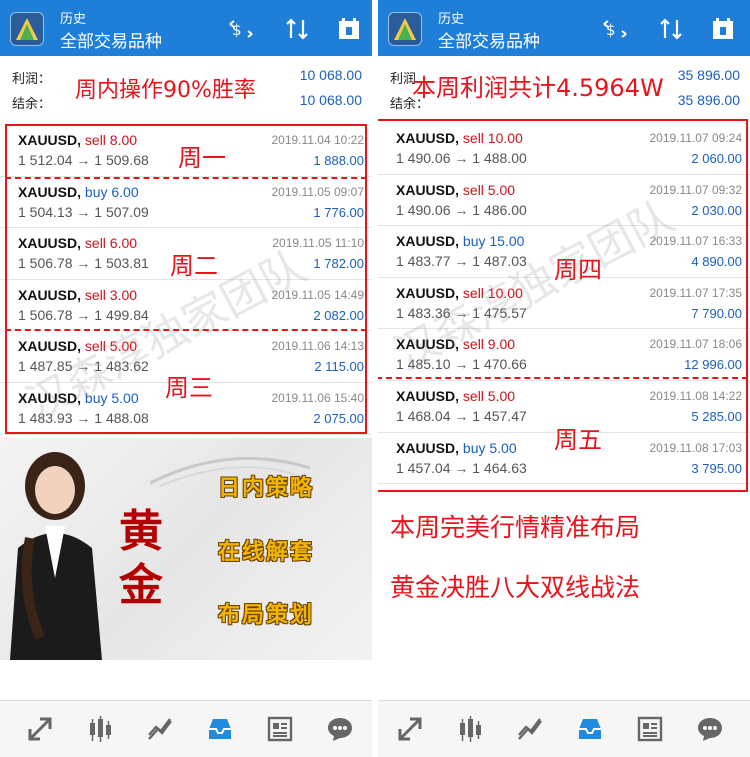 The image size is (750, 757). I want to click on profit-value: 35 896.00, so click(708, 75).